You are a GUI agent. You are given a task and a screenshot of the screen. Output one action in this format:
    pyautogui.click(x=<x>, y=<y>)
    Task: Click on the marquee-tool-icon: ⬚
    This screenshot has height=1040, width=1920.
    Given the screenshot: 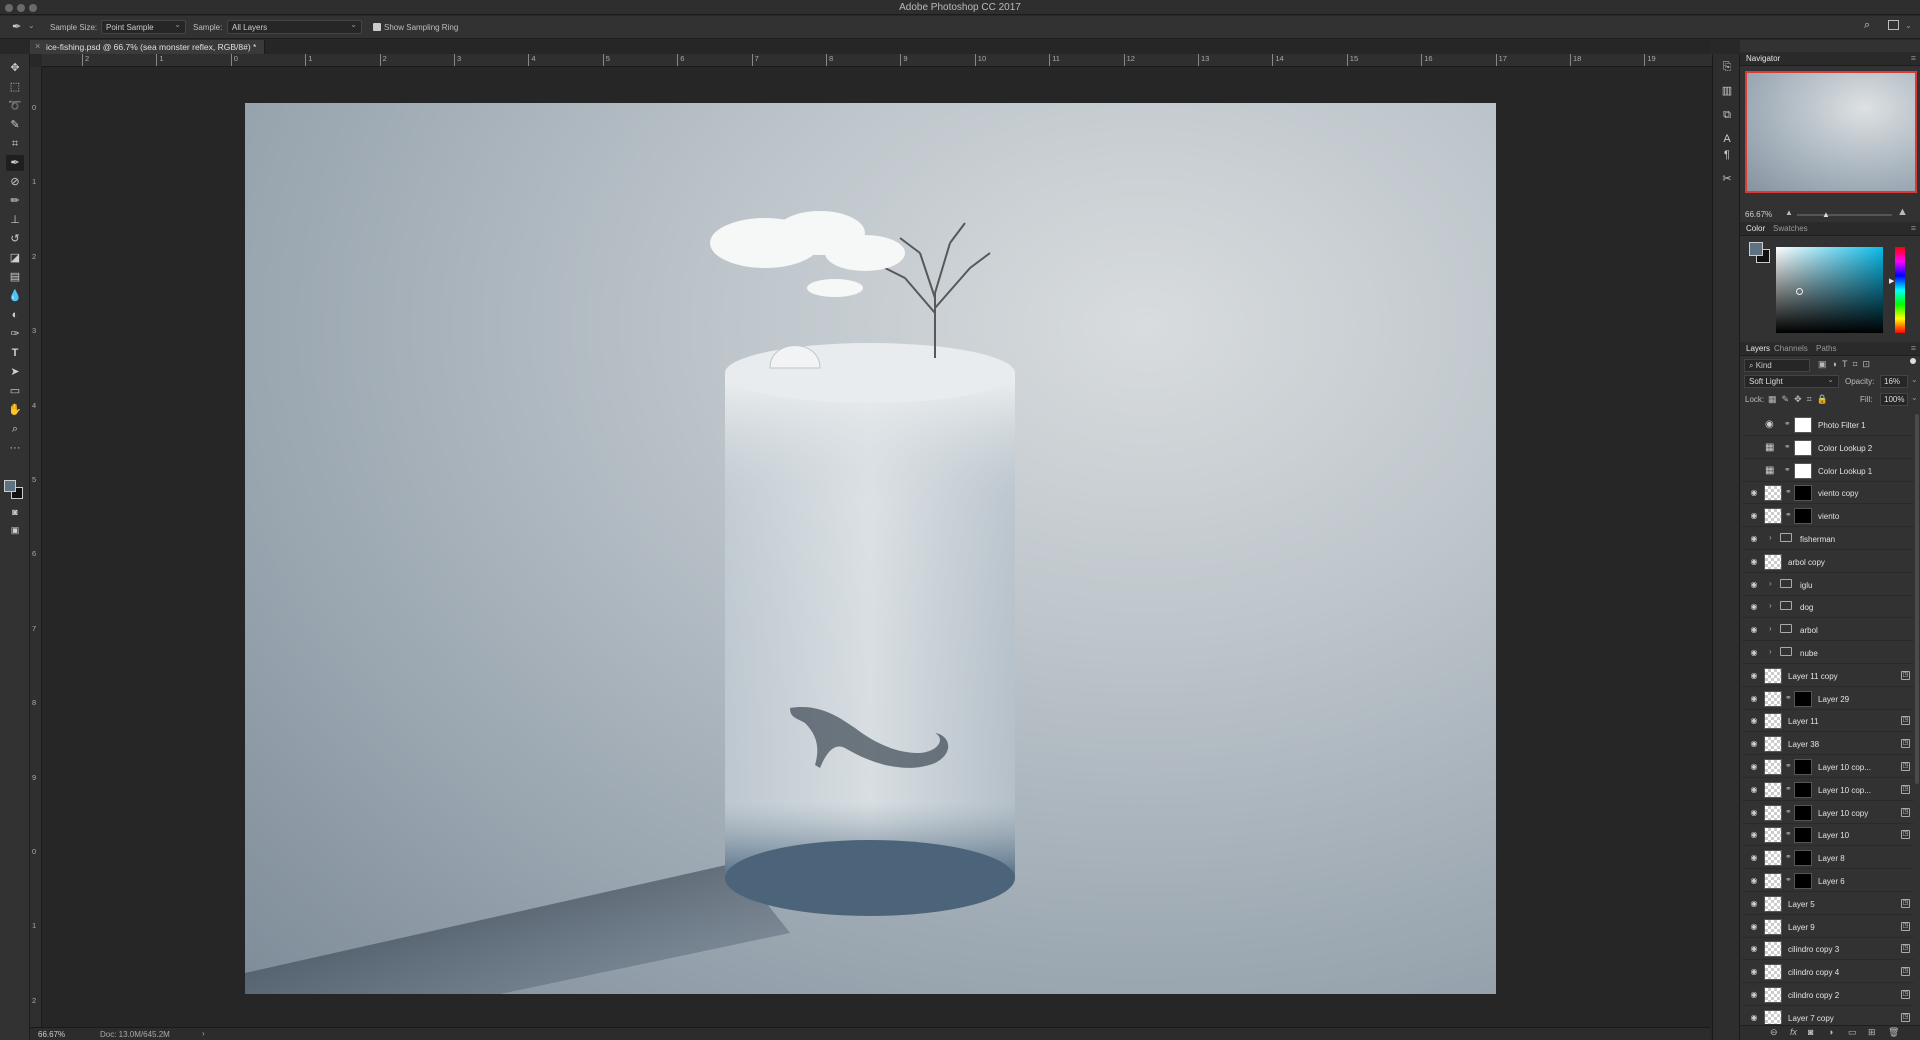 What is the action you would take?
    pyautogui.click(x=15, y=87)
    